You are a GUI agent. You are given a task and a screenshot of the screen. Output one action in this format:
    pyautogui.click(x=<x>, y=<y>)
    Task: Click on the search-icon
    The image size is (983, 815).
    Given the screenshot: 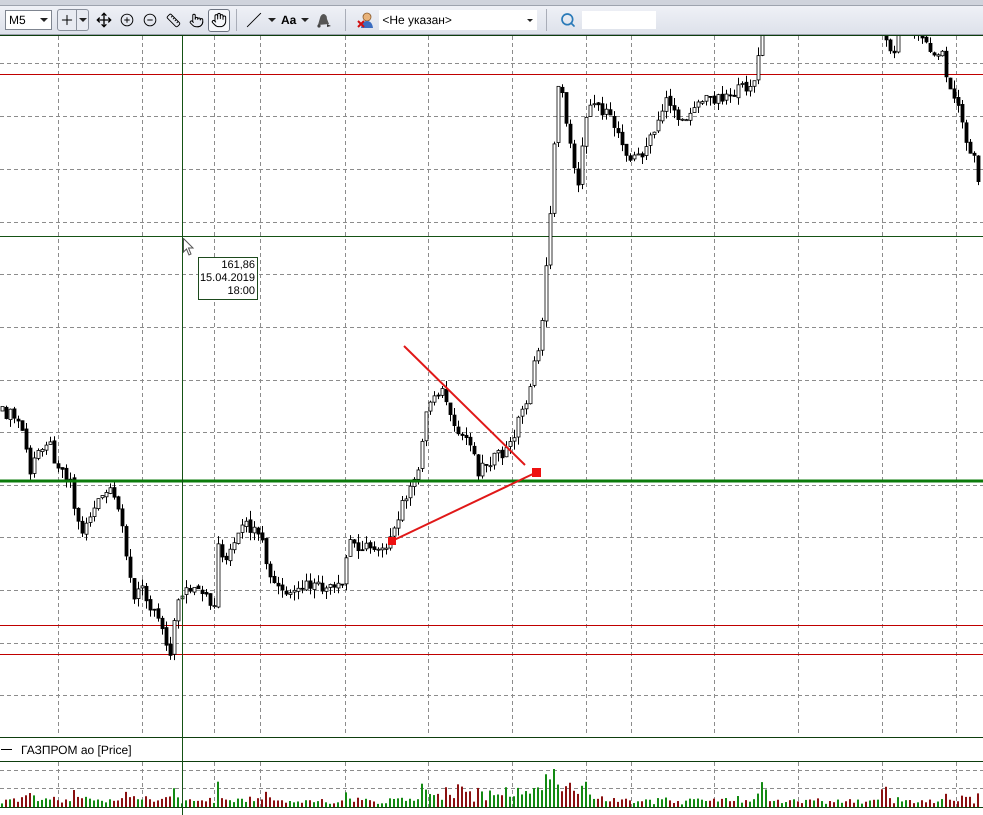 What is the action you would take?
    pyautogui.click(x=568, y=20)
    